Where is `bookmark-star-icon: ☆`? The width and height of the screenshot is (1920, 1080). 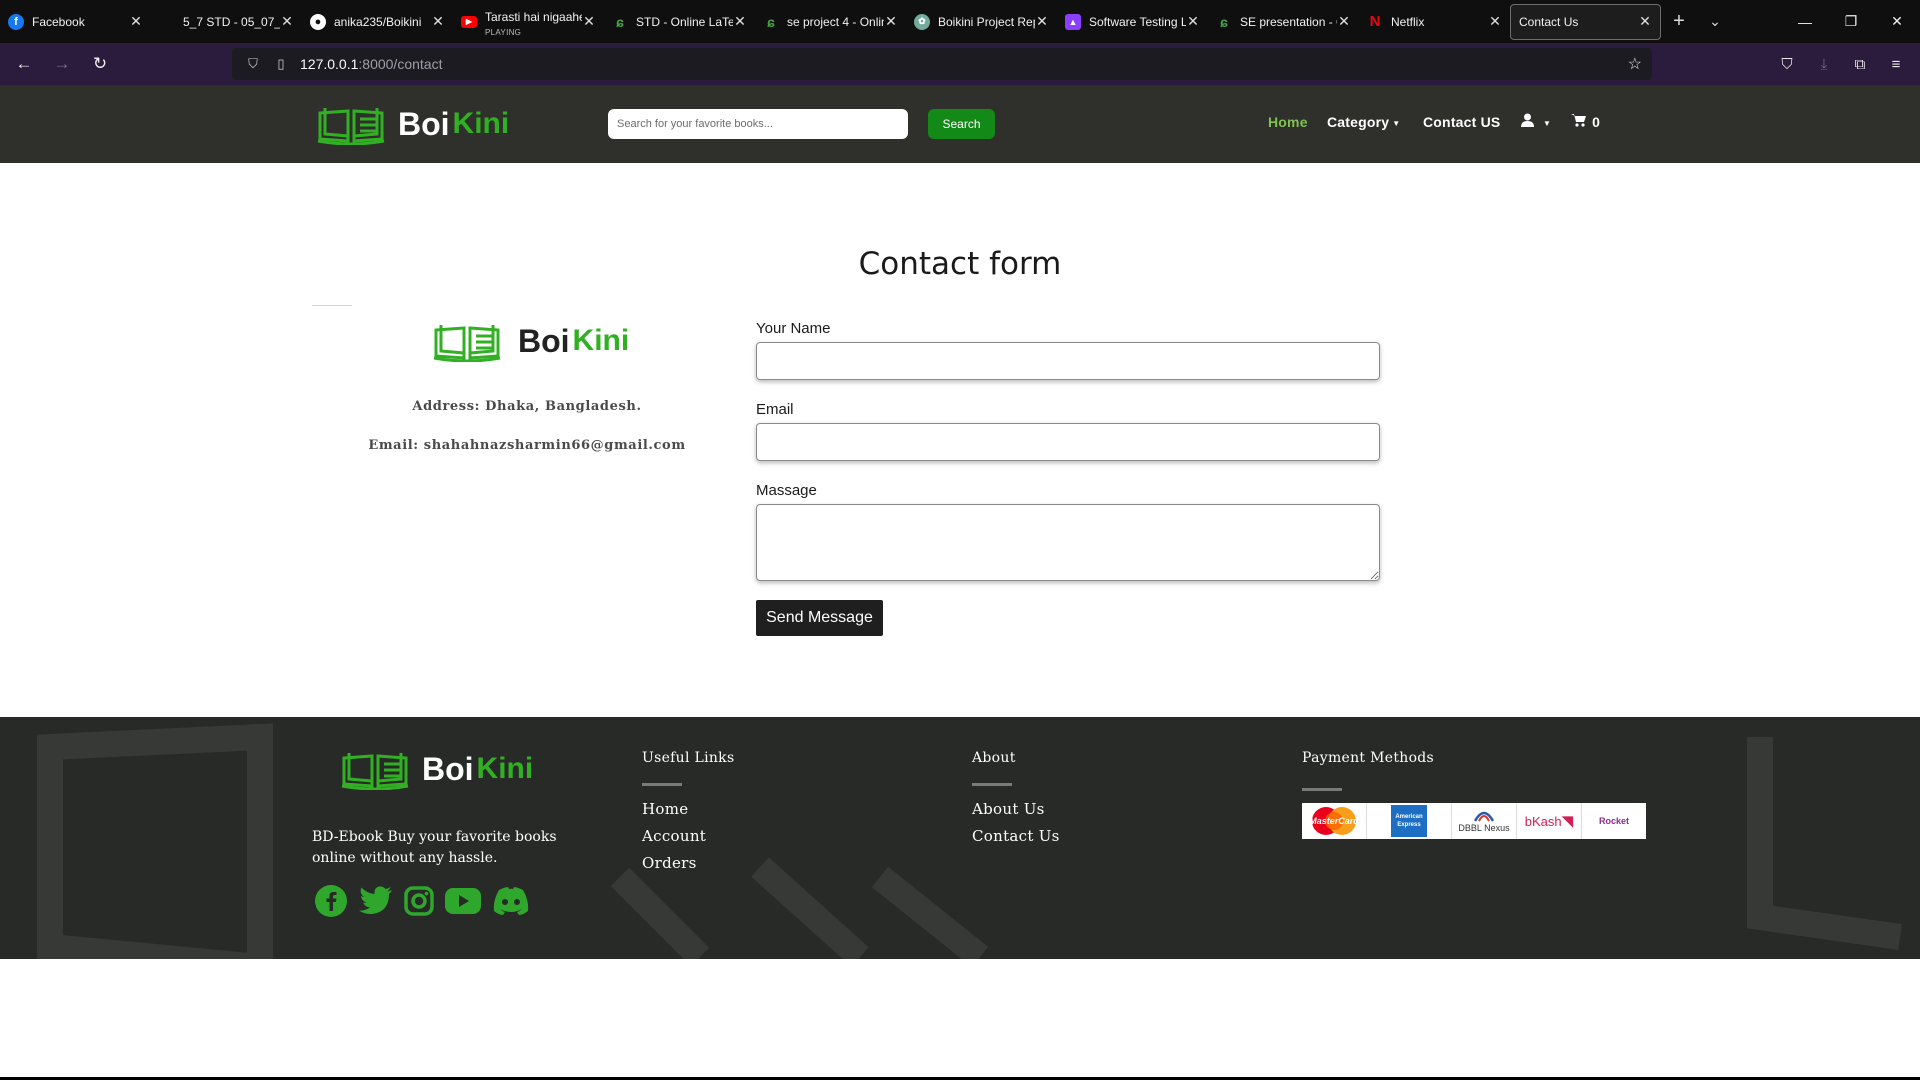
bookmark-star-icon: ☆ is located at coordinates (1635, 64).